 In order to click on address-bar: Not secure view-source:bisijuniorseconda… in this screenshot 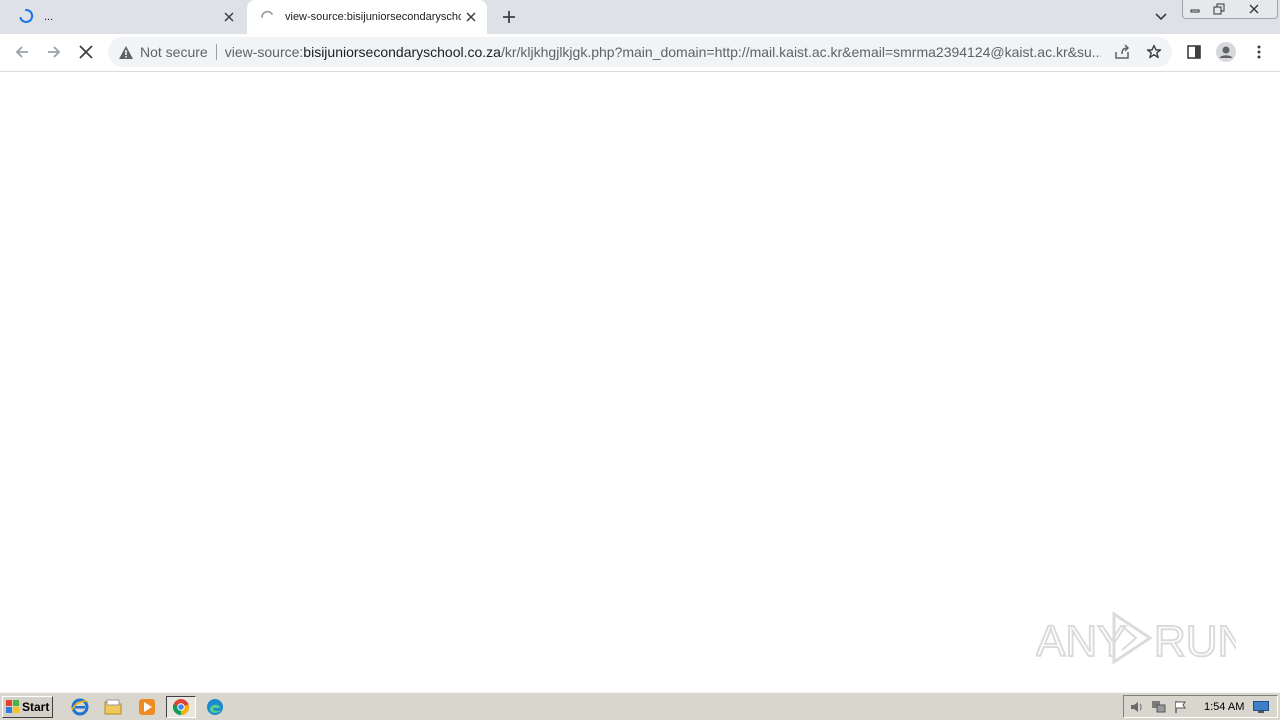, I will do `click(640, 52)`.